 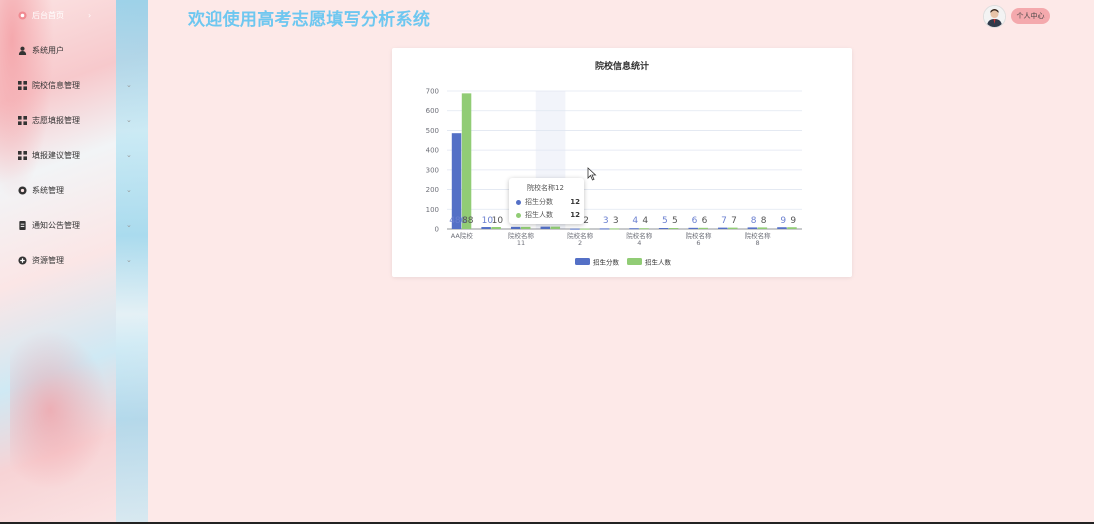 I want to click on sidebar-background-stripe, so click(x=132, y=262).